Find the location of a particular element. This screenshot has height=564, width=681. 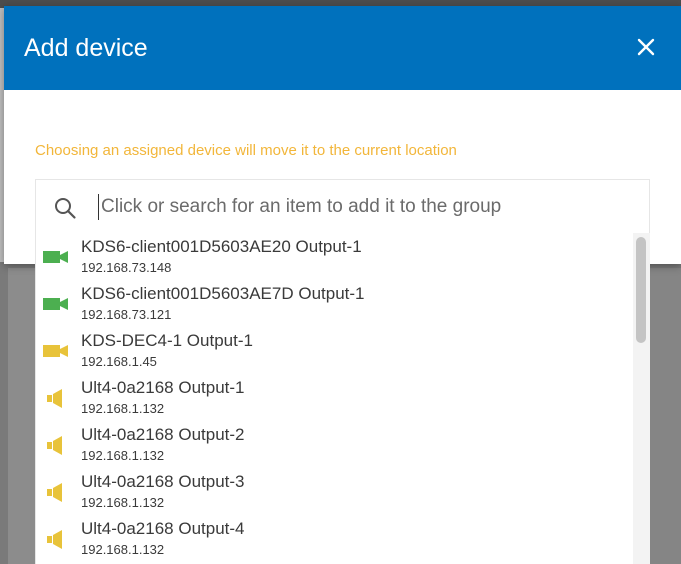

device-name: KDS6-client001D5603AE20 Output-1 is located at coordinates (221, 246).